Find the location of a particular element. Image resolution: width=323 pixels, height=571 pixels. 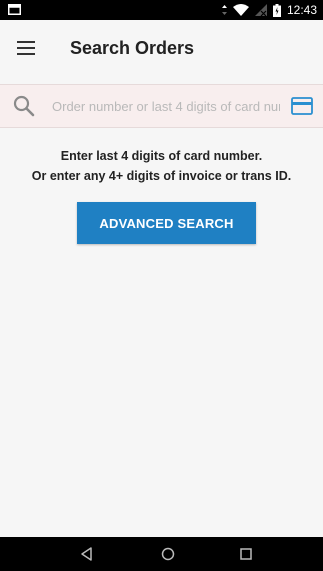

battery-icon is located at coordinates (276, 10).